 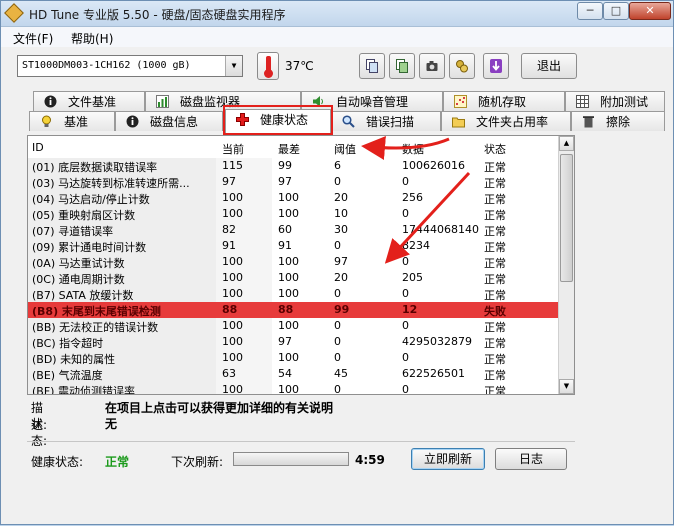 I want to click on tab-file-benchmark: 文件基准, so click(x=89, y=101).